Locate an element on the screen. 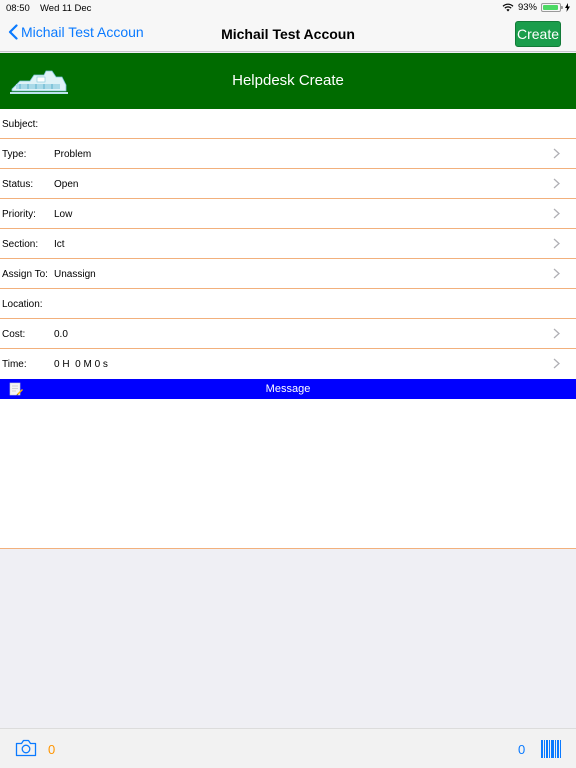  subject-field: Subject: is located at coordinates (288, 124).